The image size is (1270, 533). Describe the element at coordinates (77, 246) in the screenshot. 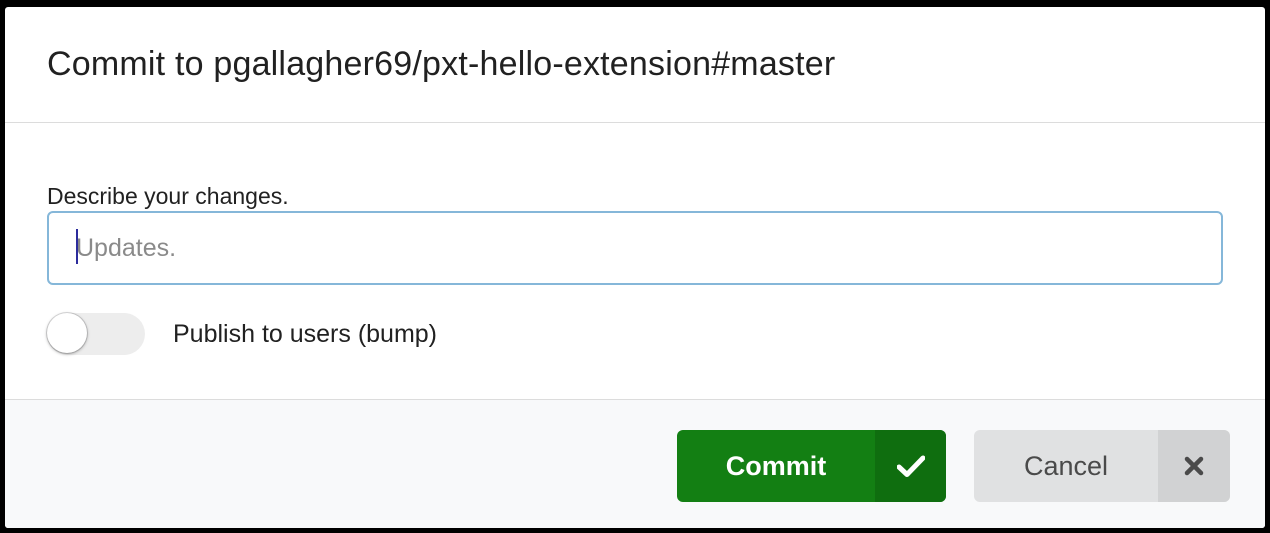

I see `text-caret` at that location.